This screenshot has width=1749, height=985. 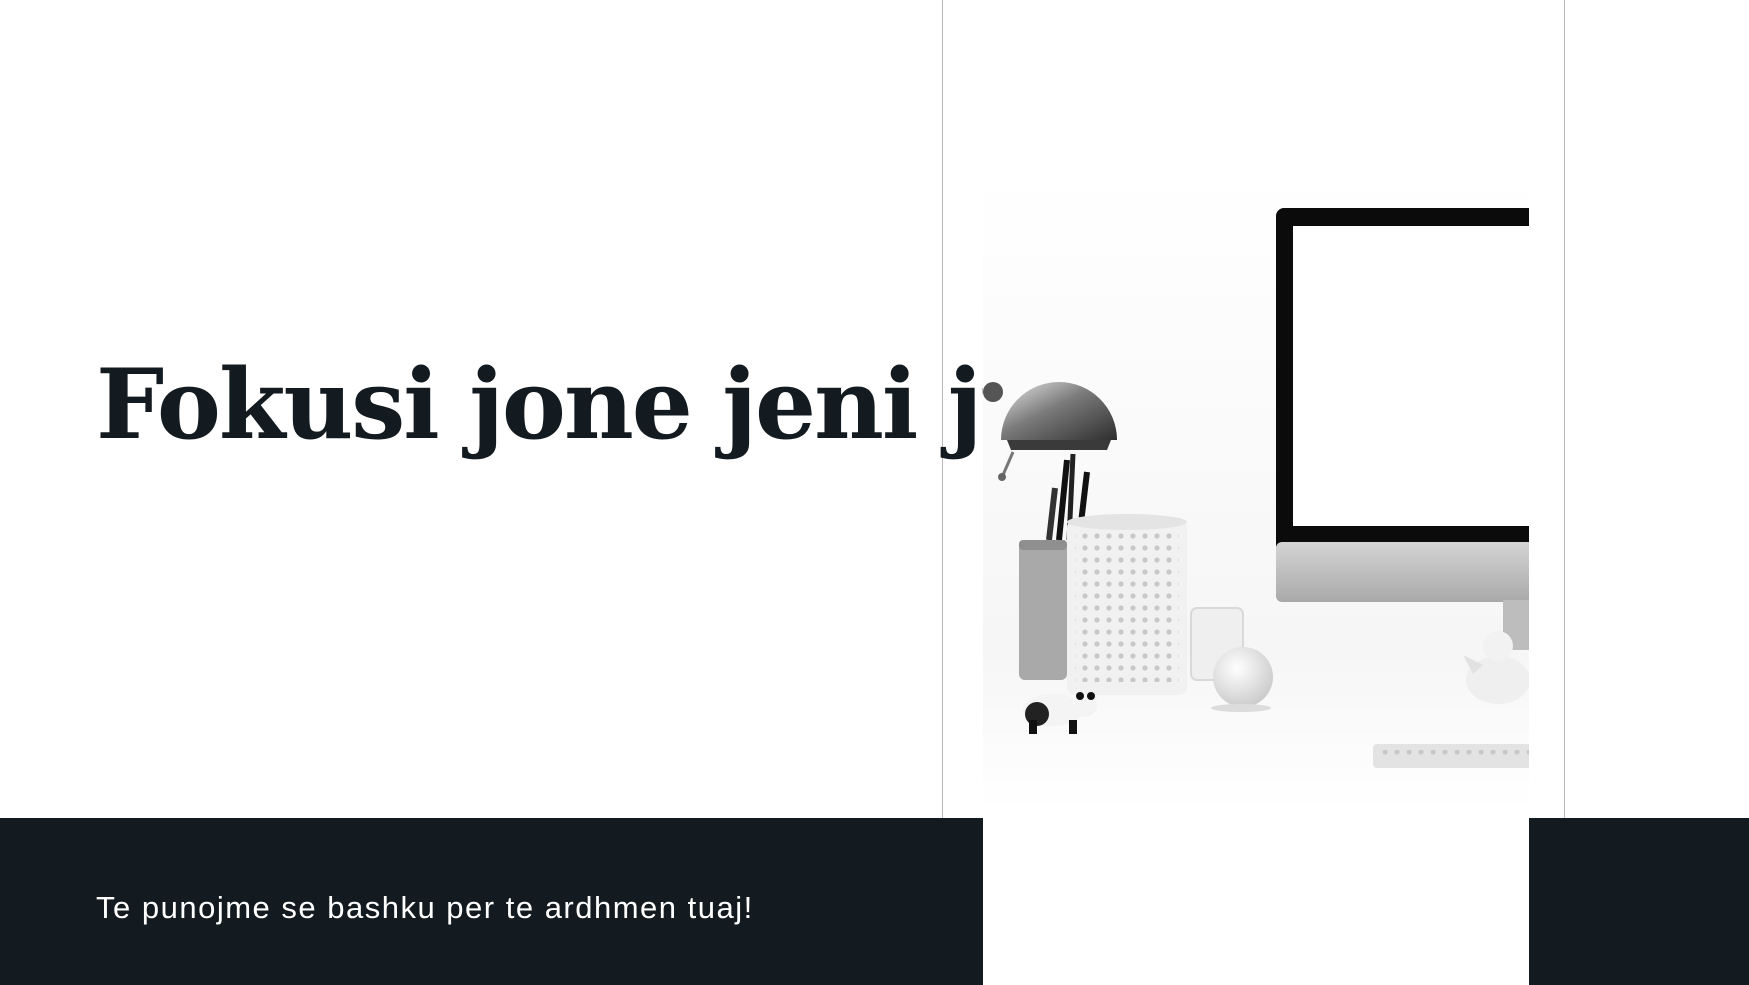 What do you see at coordinates (1402, 429) in the screenshot?
I see `monitor` at bounding box center [1402, 429].